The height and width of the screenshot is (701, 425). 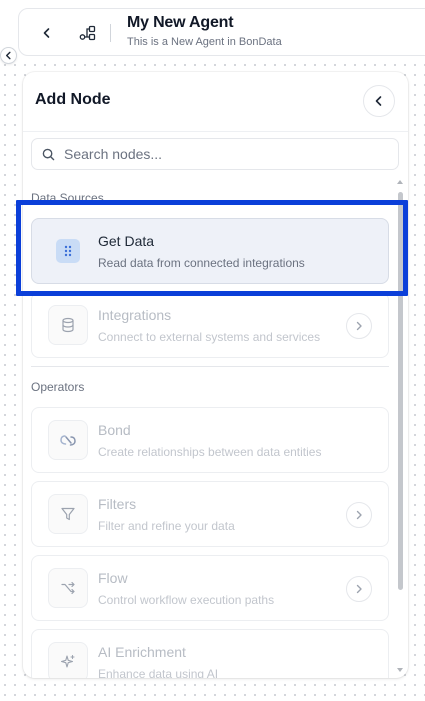 I want to click on scroll-up-arrow, so click(x=400, y=182).